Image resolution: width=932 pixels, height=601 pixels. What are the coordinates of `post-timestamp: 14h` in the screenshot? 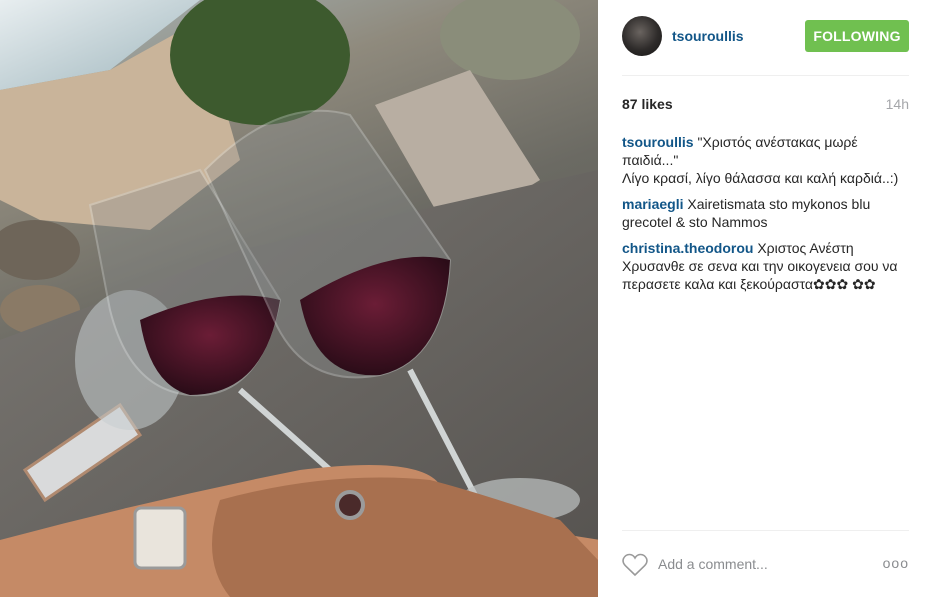 It's located at (897, 104).